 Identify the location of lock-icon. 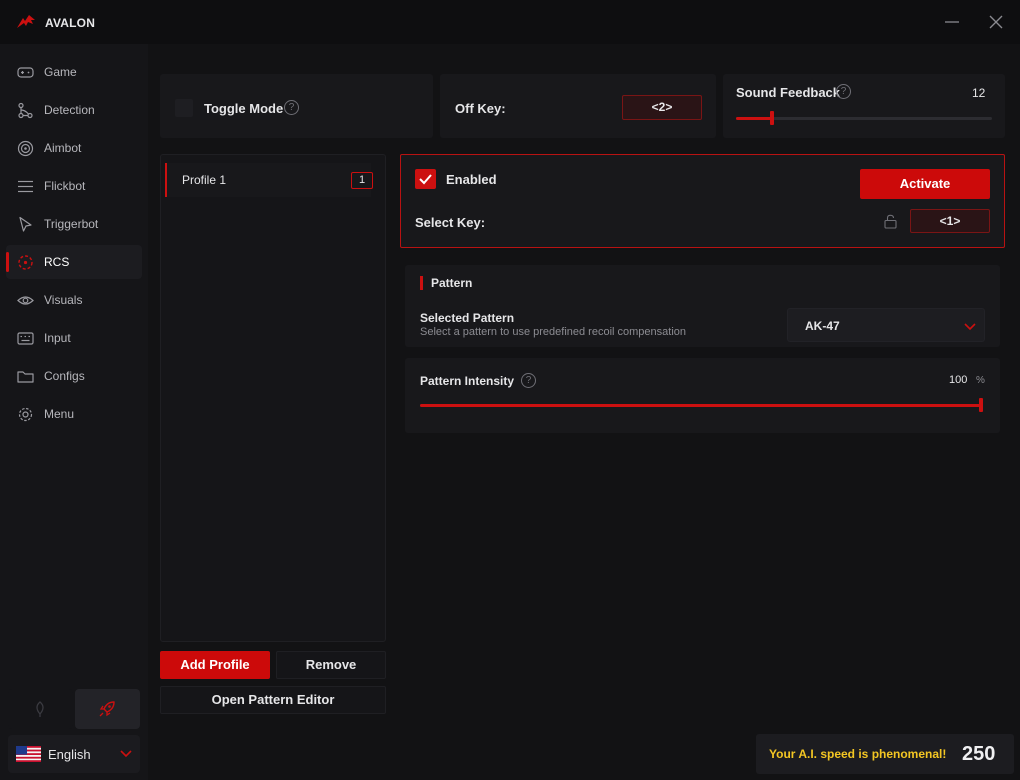
(890, 221).